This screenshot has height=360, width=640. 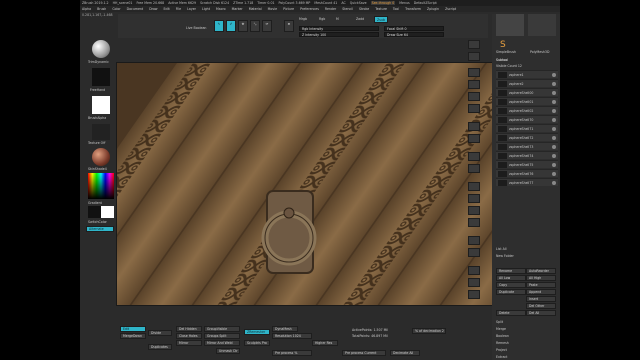 I want to click on menu-transform: Transform, so click(x=413, y=9).